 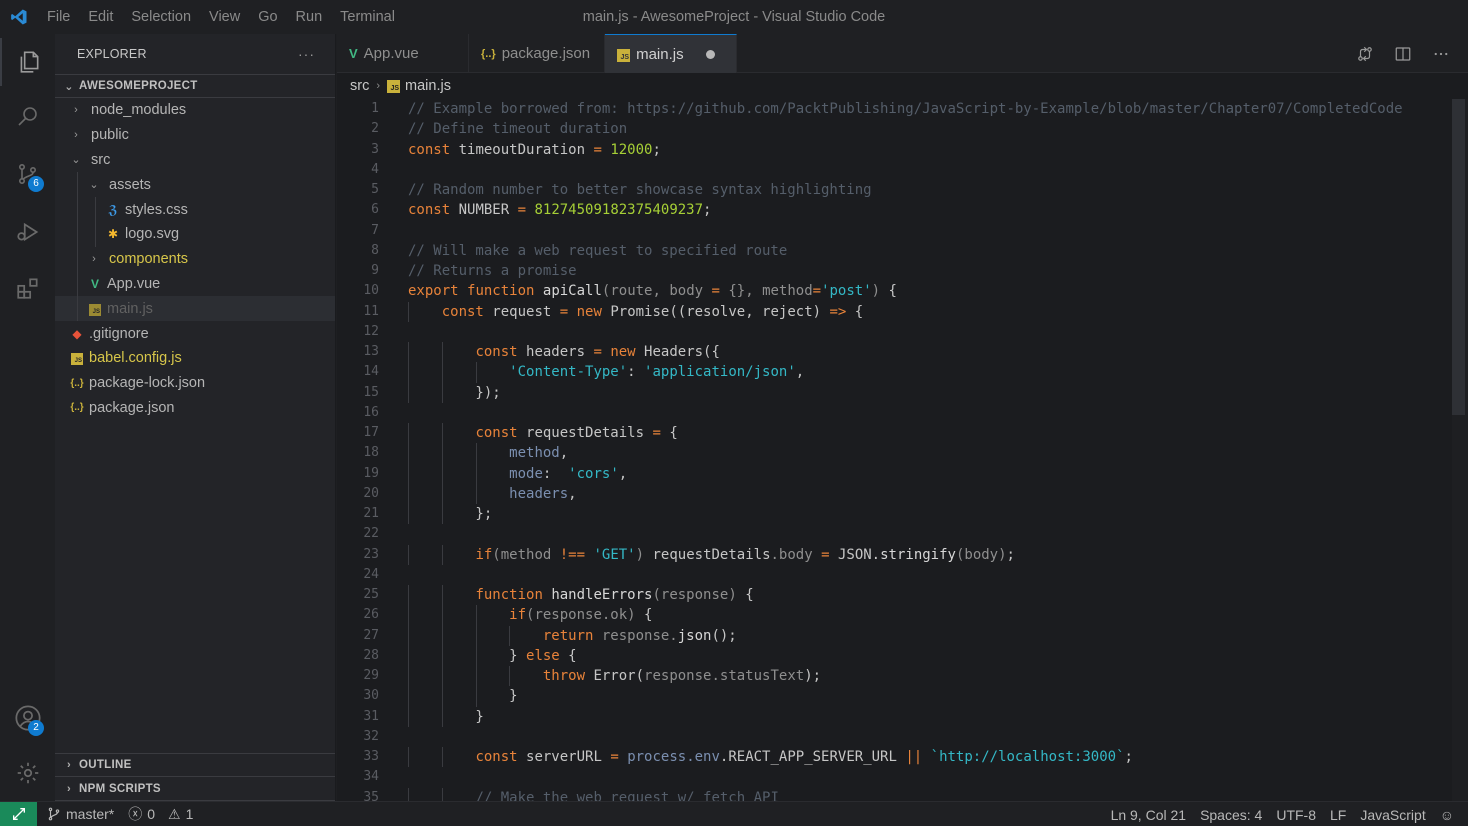 What do you see at coordinates (930, 271) in the screenshot?
I see `code-line: // Returns a promise` at bounding box center [930, 271].